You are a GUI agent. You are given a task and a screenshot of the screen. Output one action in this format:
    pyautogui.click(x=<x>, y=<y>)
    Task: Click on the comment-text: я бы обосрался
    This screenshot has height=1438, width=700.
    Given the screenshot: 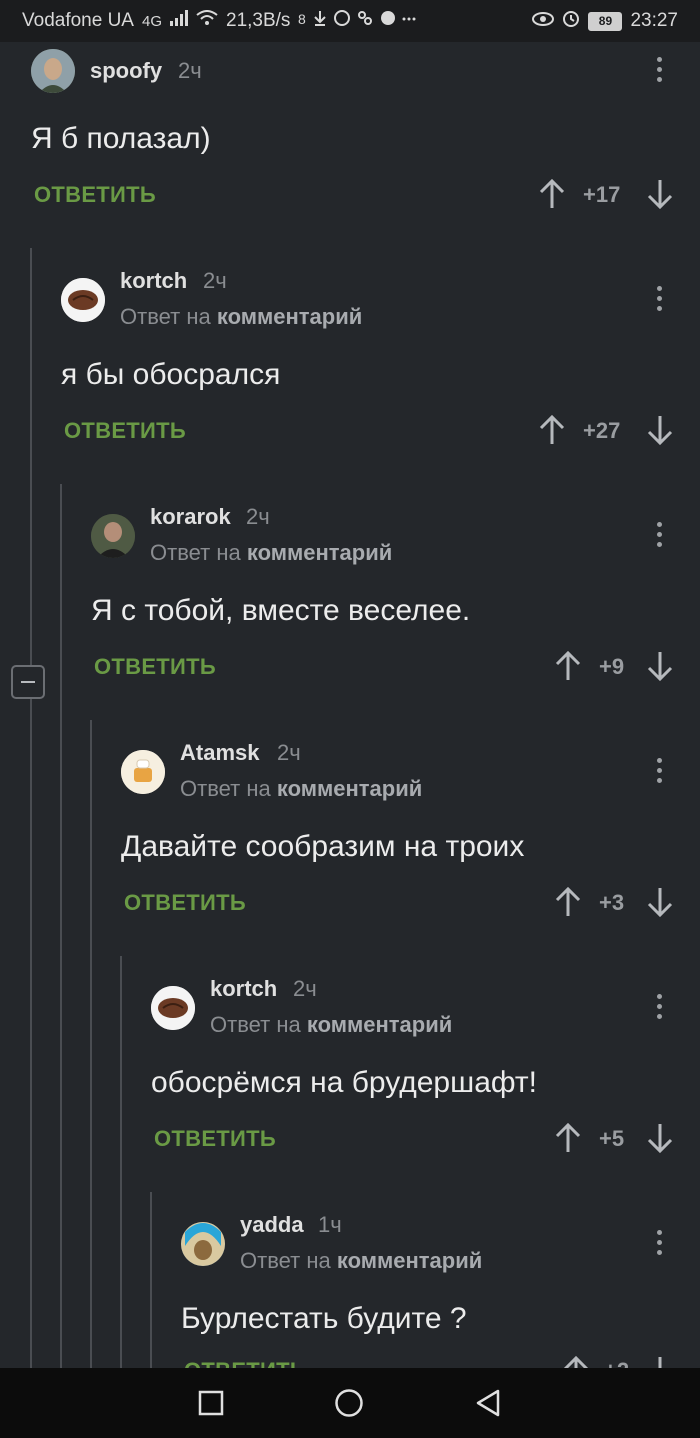 What is the action you would take?
    pyautogui.click(x=171, y=374)
    